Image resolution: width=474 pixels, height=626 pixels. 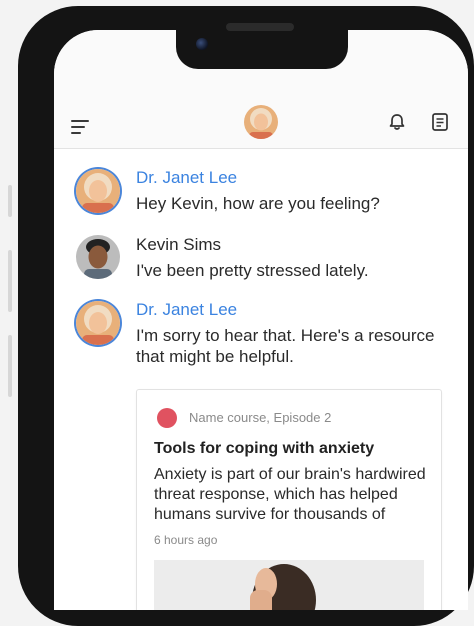 What do you see at coordinates (264, 448) in the screenshot?
I see `resource-title: Tools for coping with anxiety` at bounding box center [264, 448].